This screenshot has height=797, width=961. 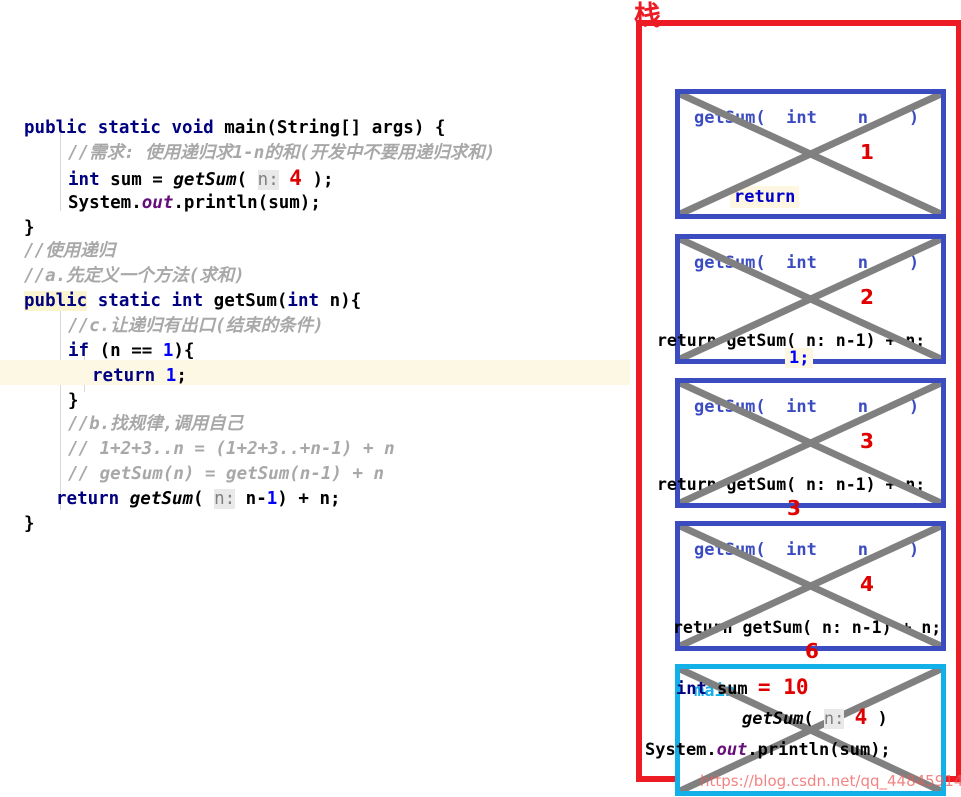 I want to click on code-line: //使用递归, so click(x=69, y=251).